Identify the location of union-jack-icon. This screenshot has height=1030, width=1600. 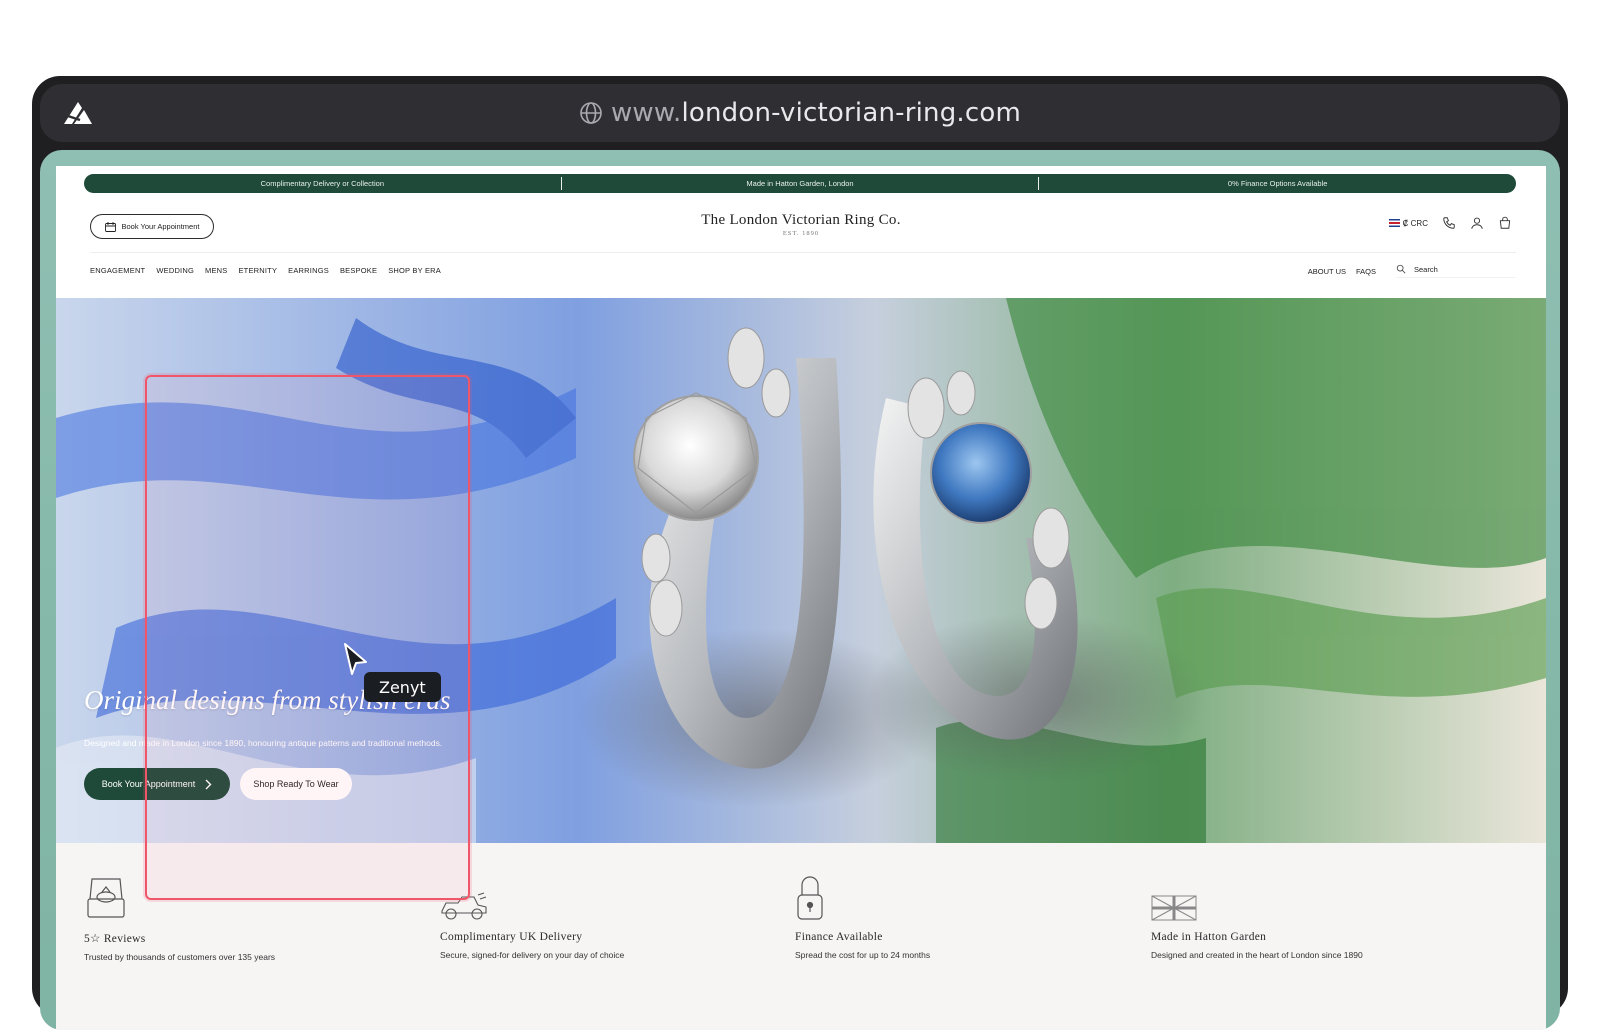
(1174, 908).